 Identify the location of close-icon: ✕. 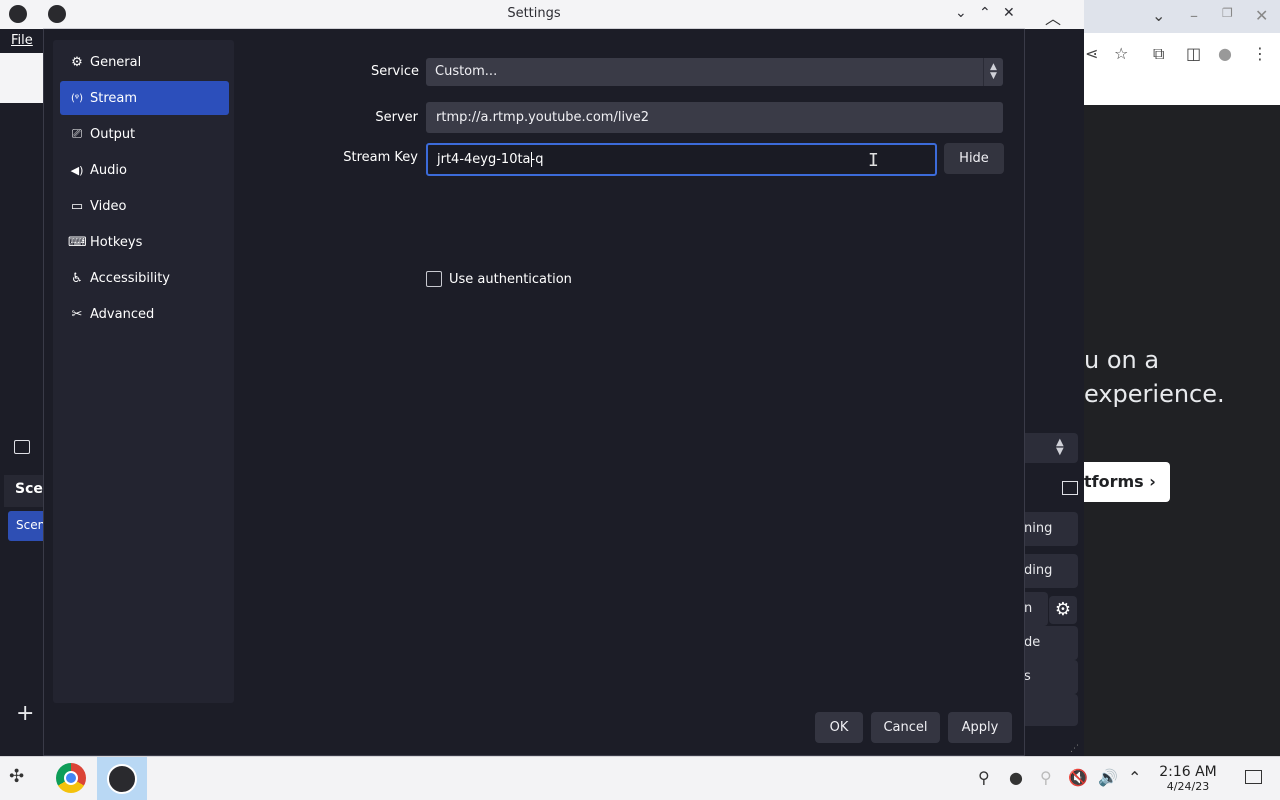
(1261, 15).